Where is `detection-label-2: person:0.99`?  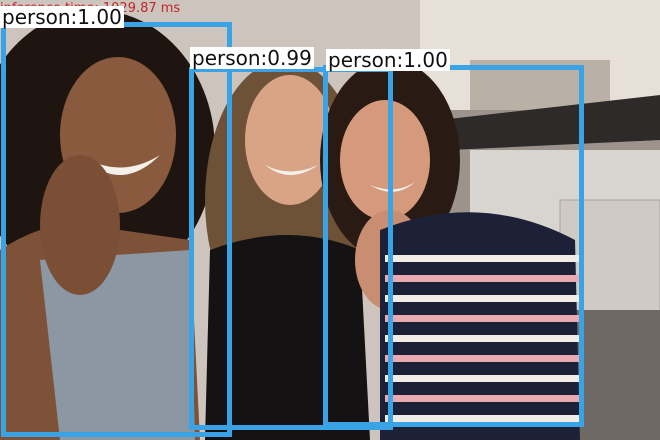
detection-label-2: person:0.99 is located at coordinates (252, 58).